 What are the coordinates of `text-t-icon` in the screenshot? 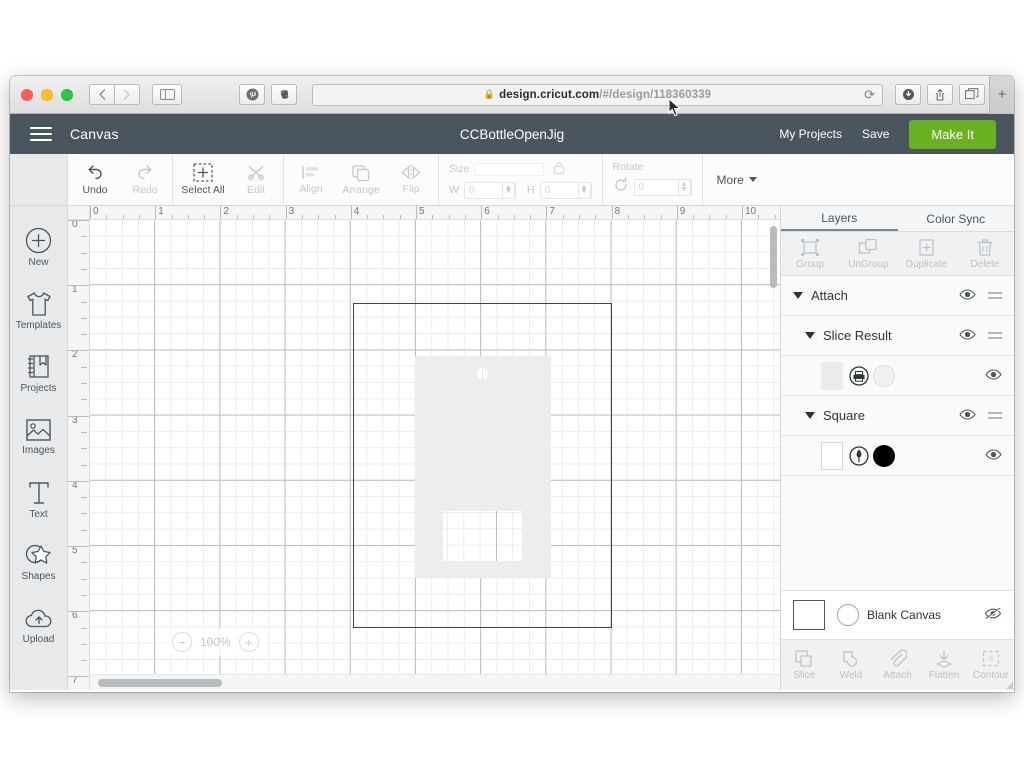 It's located at (38, 492).